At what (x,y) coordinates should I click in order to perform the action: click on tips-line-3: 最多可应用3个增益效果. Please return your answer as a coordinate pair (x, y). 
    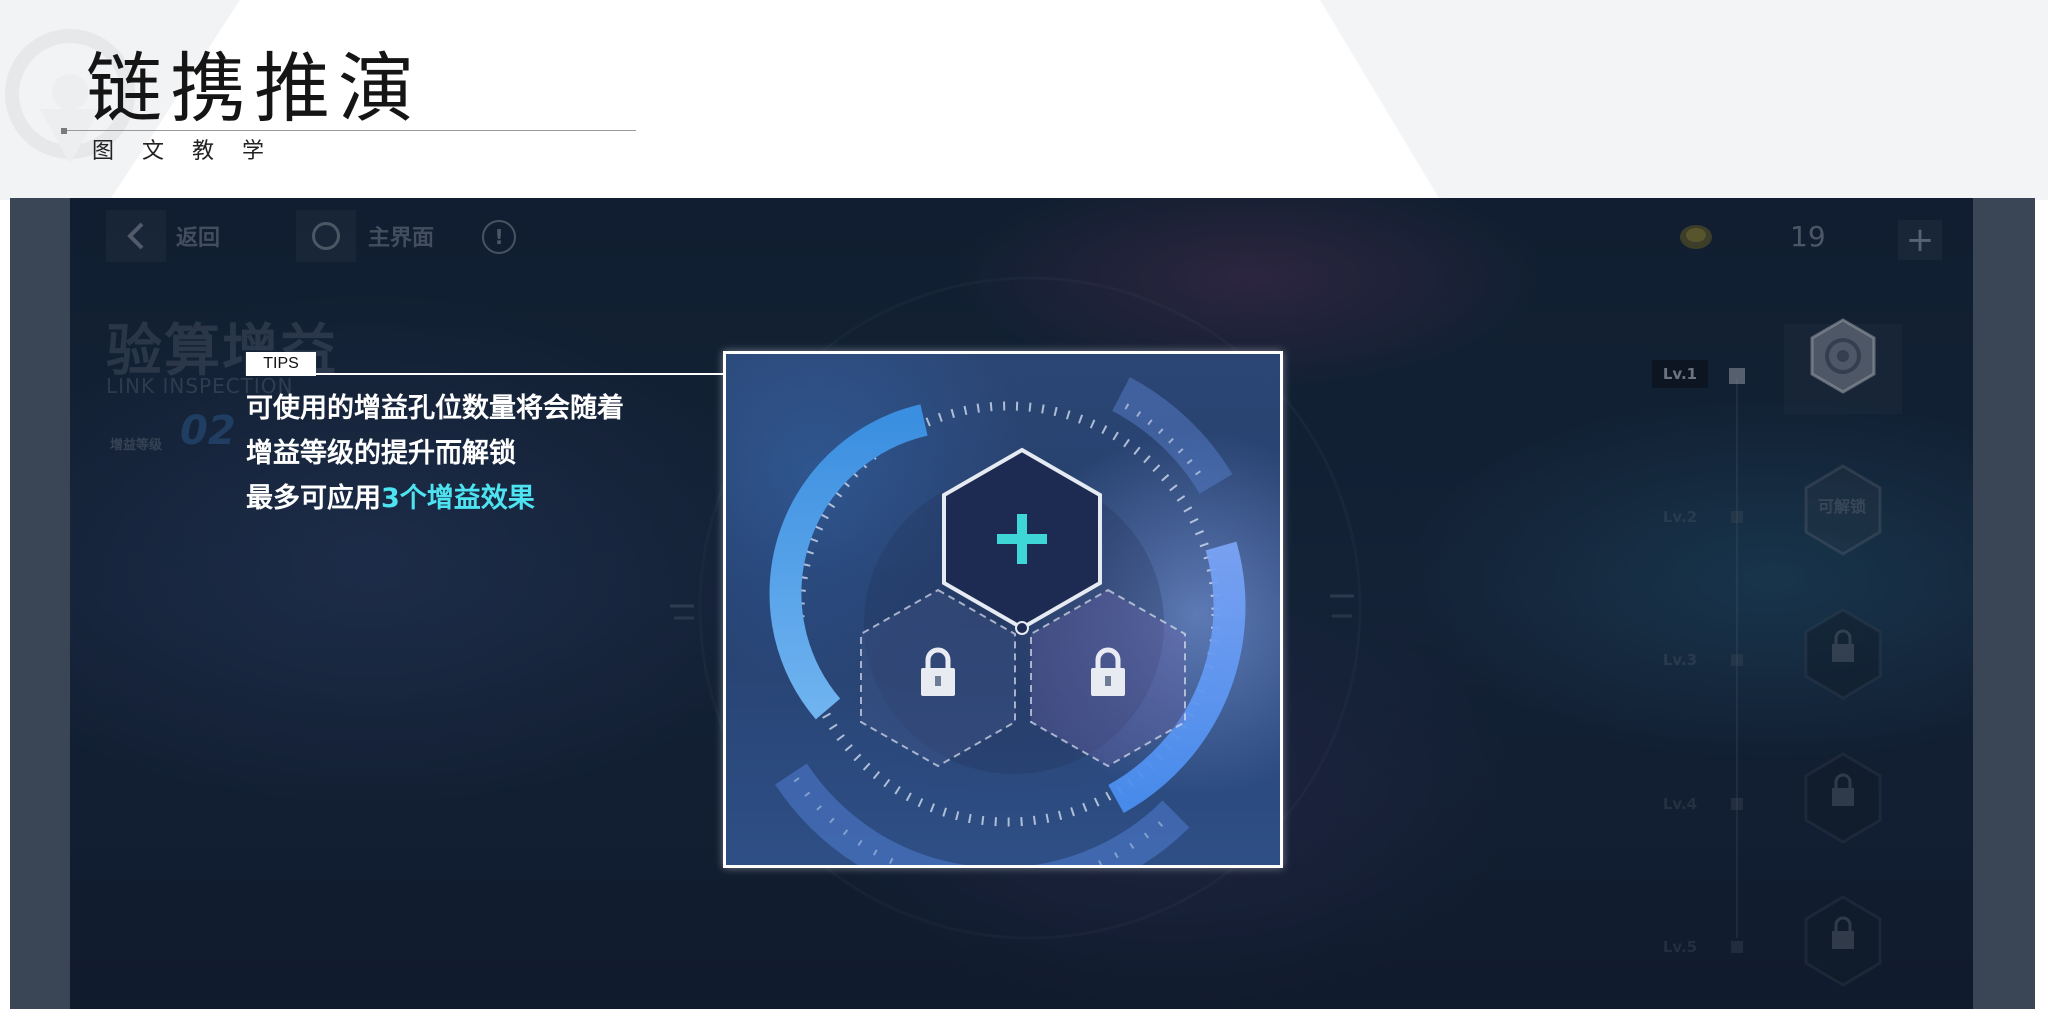
    Looking at the image, I should click on (435, 498).